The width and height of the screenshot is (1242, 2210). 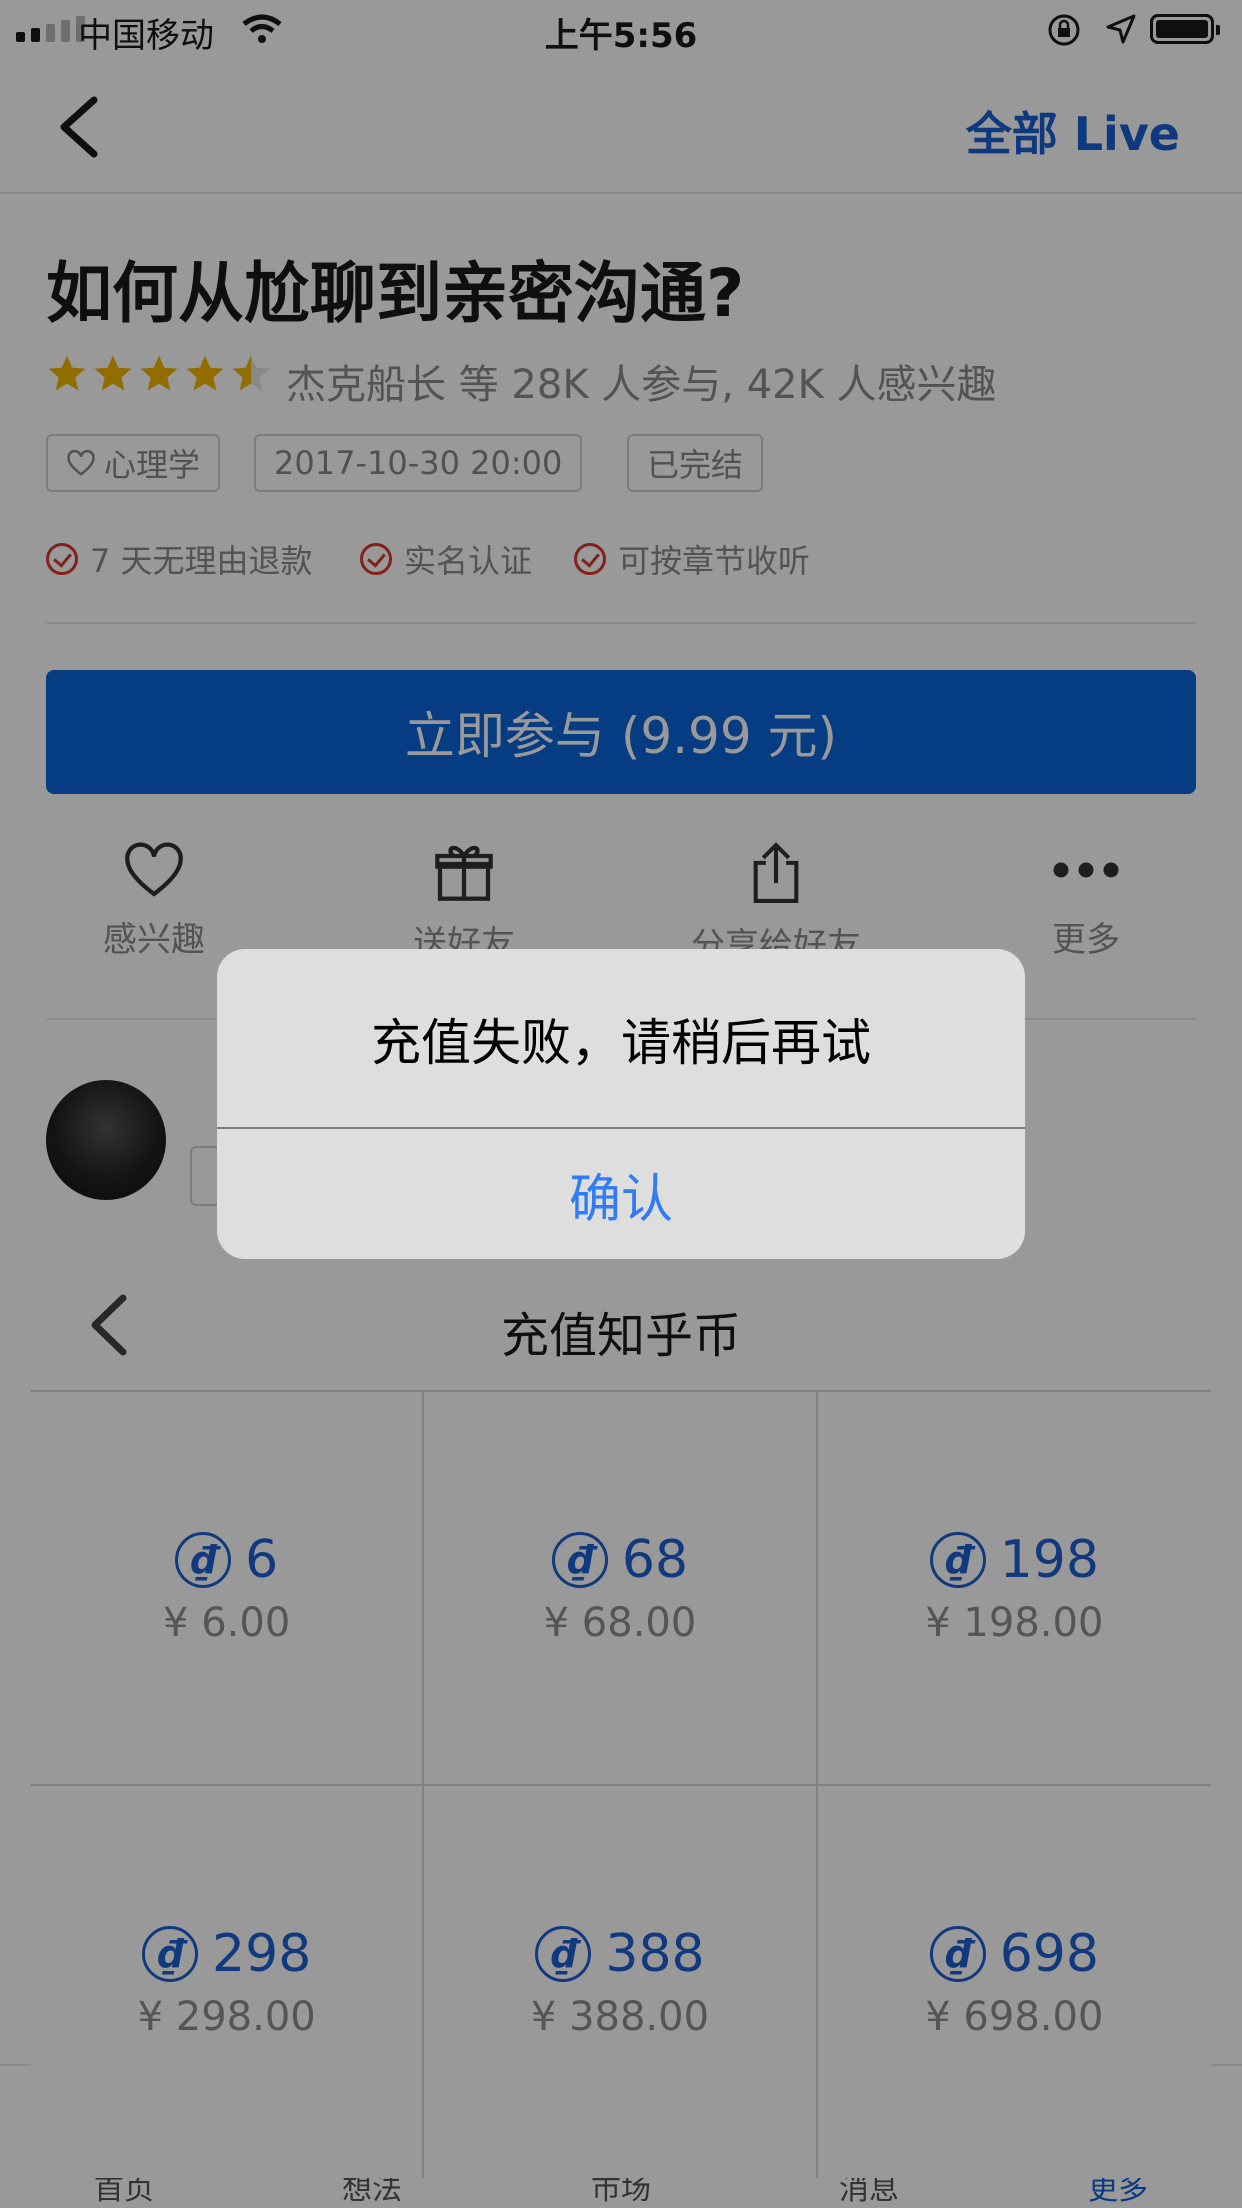 What do you see at coordinates (620, 1336) in the screenshot?
I see `sheet-title: 充值知乎币` at bounding box center [620, 1336].